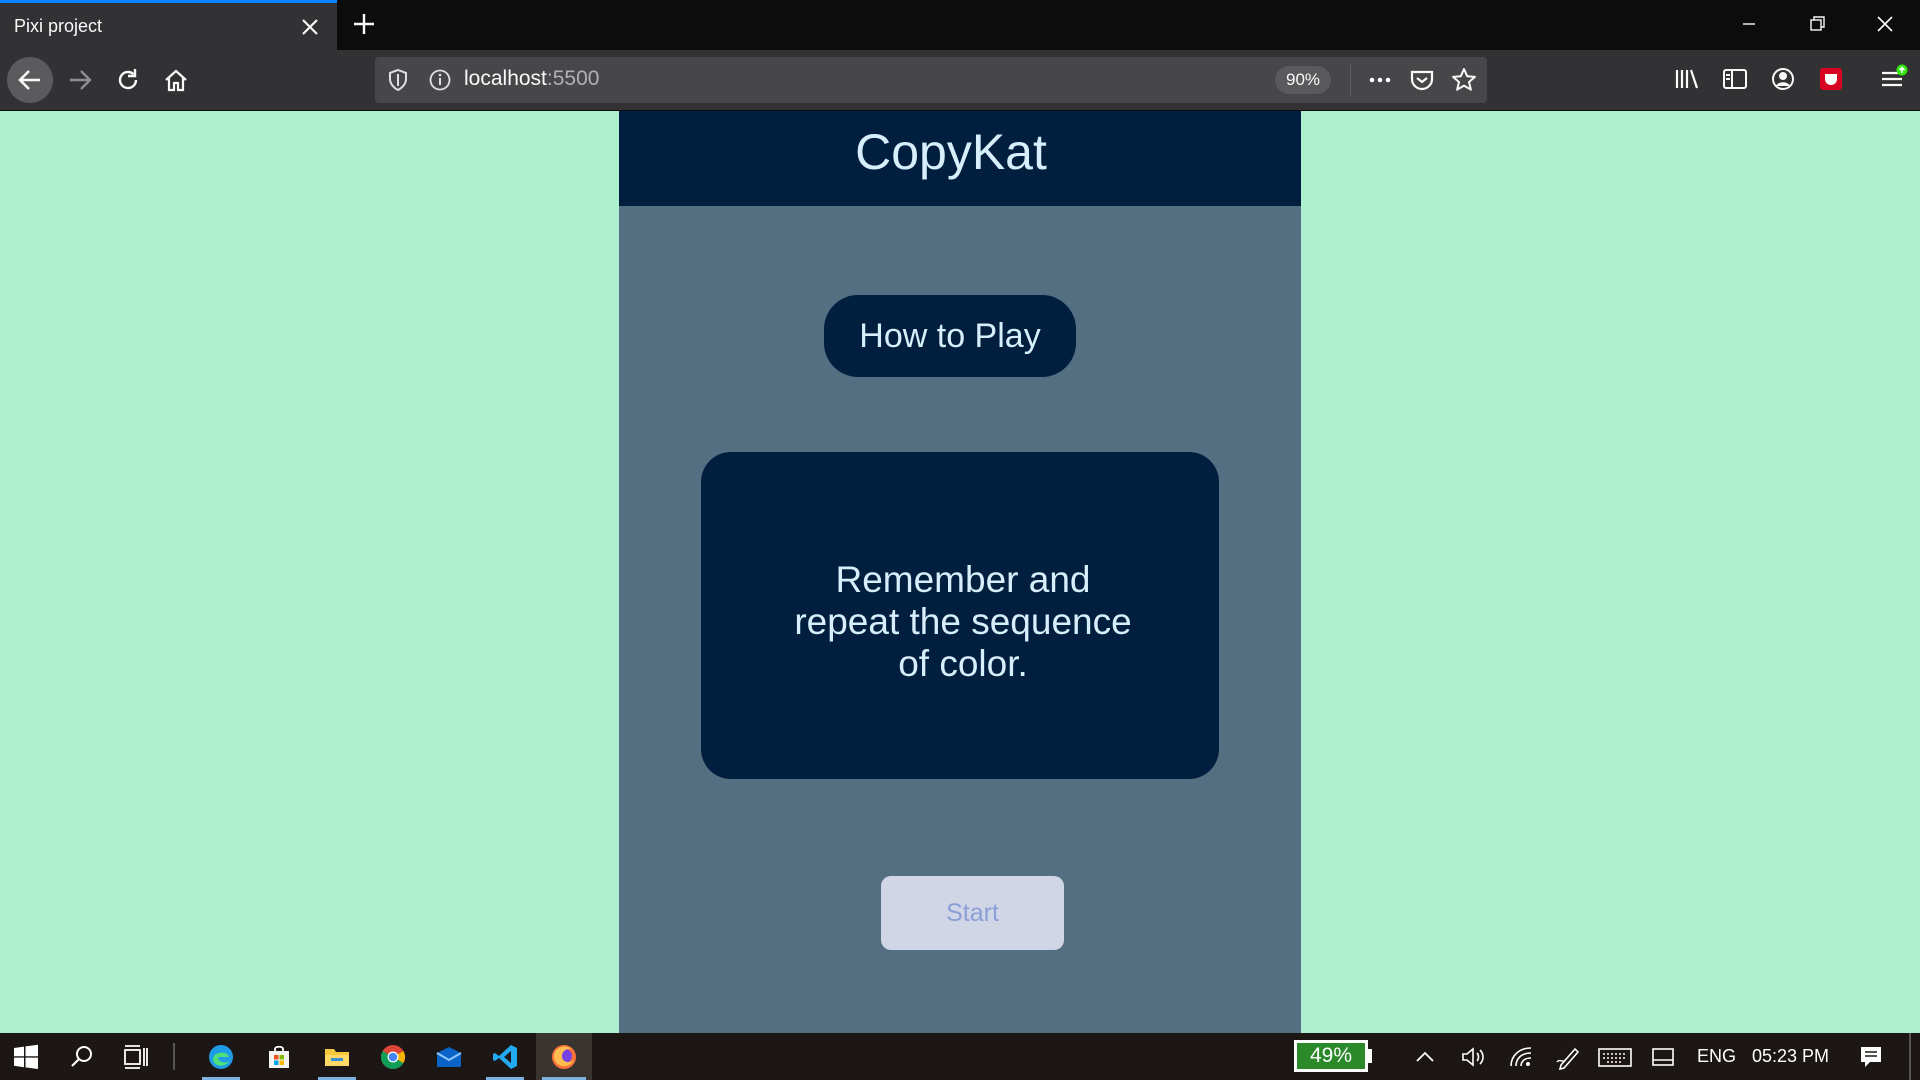  I want to click on library-icon, so click(1687, 79).